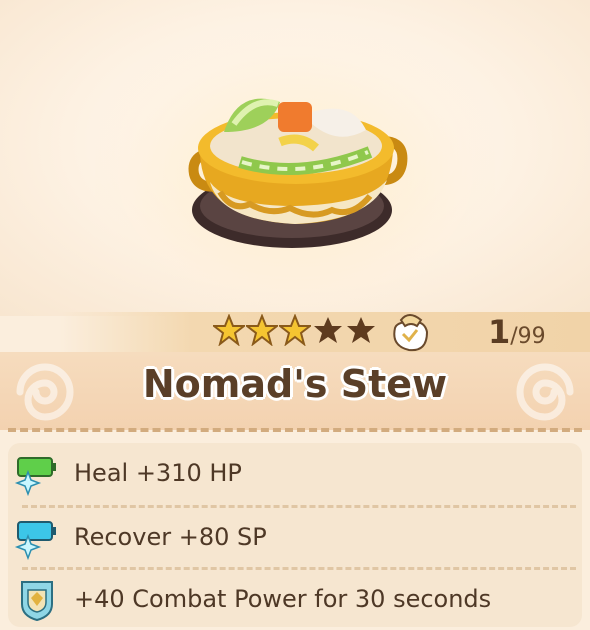 The width and height of the screenshot is (590, 630). I want to click on effect-text: +40 Combat Power for 30 seconds, so click(283, 599).